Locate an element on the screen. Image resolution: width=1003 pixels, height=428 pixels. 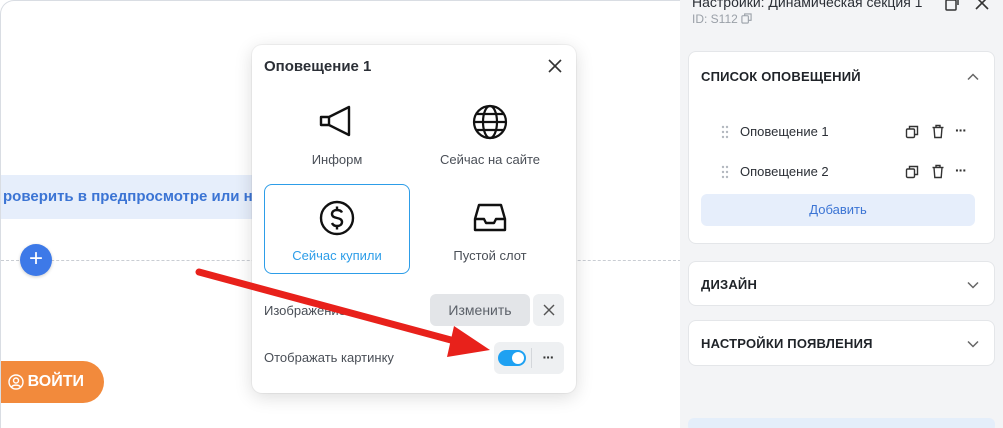
panel-title: Настройки: Динамическая секция 1 is located at coordinates (807, 5).